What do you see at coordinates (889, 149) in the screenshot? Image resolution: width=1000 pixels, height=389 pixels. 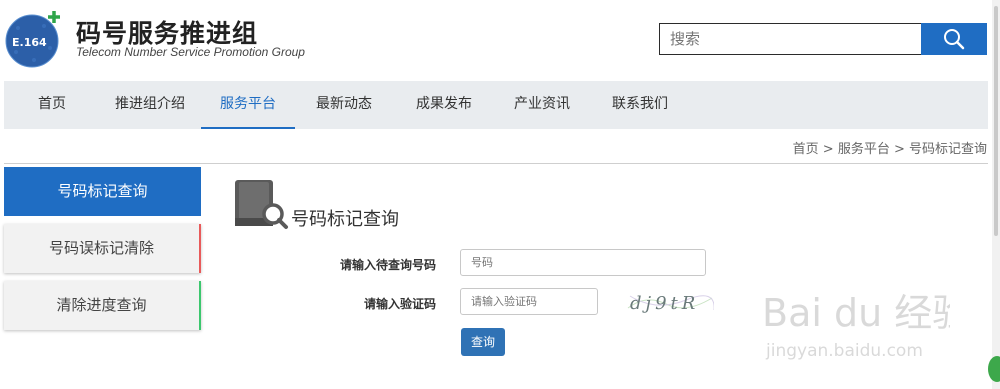 I see `breadcrumb: 首页 > 服务平台 > 号码标记查询` at bounding box center [889, 149].